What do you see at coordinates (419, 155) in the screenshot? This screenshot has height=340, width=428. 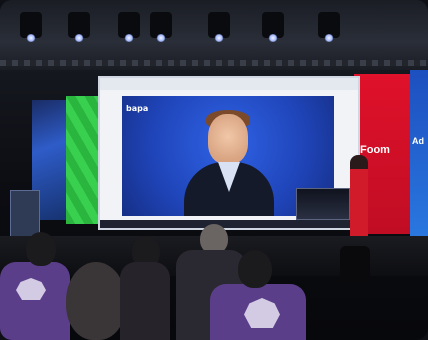 I see `far-right-led-wall: Ad` at bounding box center [419, 155].